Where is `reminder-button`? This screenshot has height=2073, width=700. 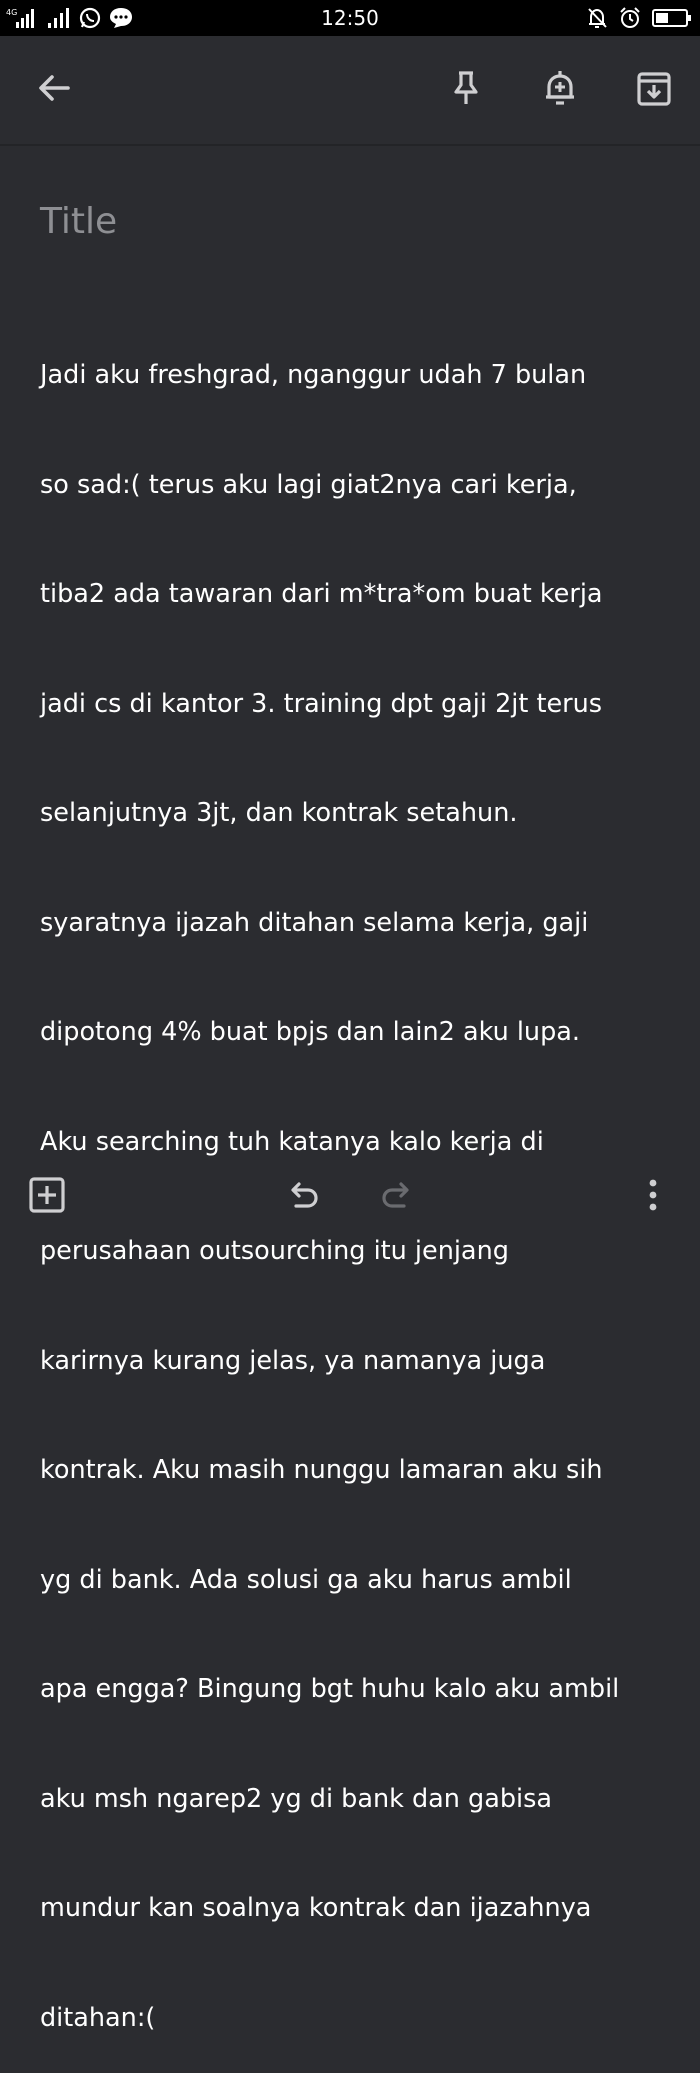 reminder-button is located at coordinates (560, 88).